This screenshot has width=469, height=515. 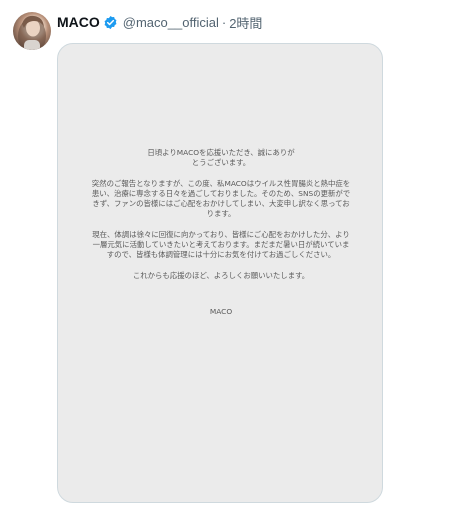 I want to click on tweet-header: MACO @maco__official · 2時間, so click(x=159, y=22).